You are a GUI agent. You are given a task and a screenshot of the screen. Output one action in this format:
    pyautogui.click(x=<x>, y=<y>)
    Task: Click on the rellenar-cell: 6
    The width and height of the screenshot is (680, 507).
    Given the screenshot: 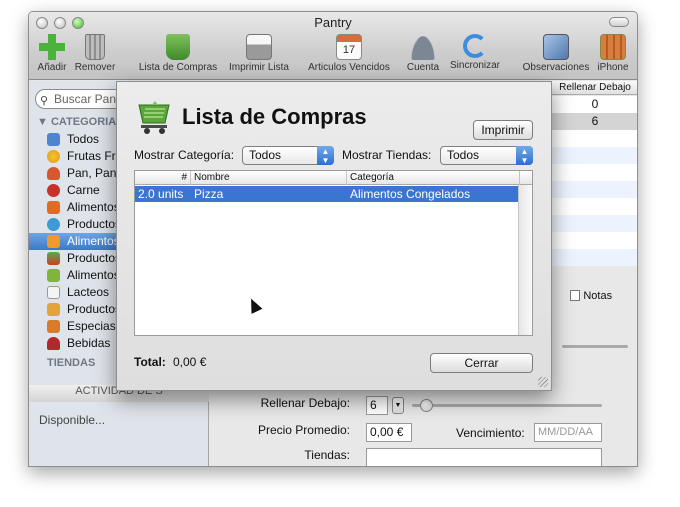 What is the action you would take?
    pyautogui.click(x=595, y=121)
    